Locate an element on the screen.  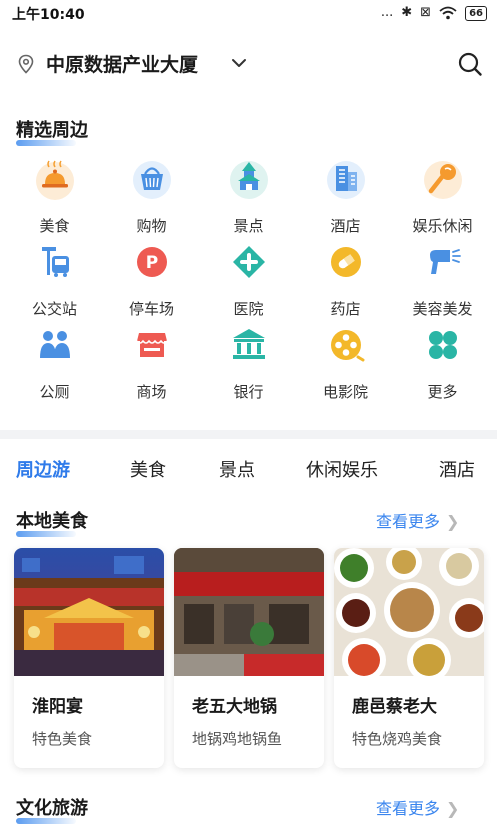
food-card: 老五大地锅 地锅鸡地锅鱼 is located at coordinates (249, 658).